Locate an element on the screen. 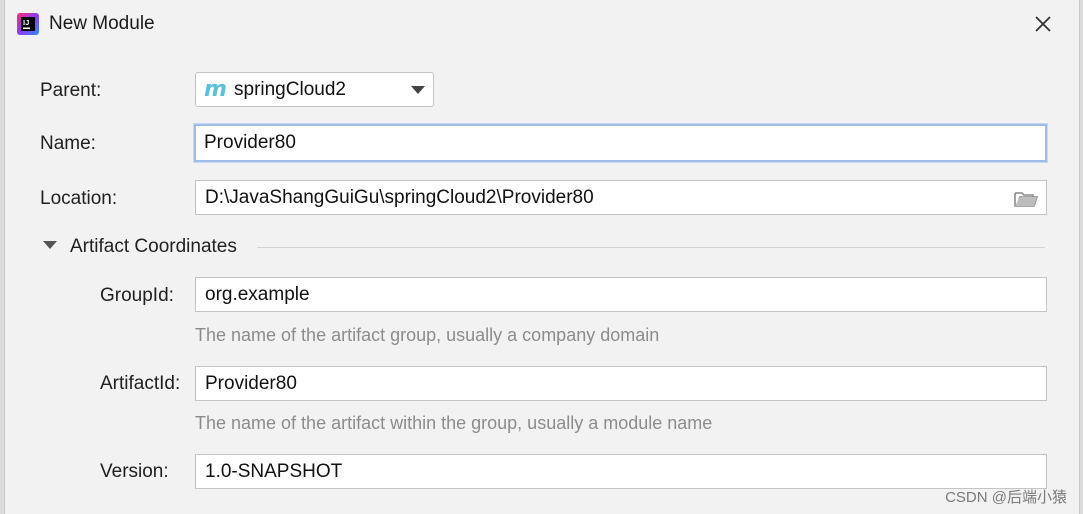  version-value: 1.0-SNAPSHOT is located at coordinates (274, 471).